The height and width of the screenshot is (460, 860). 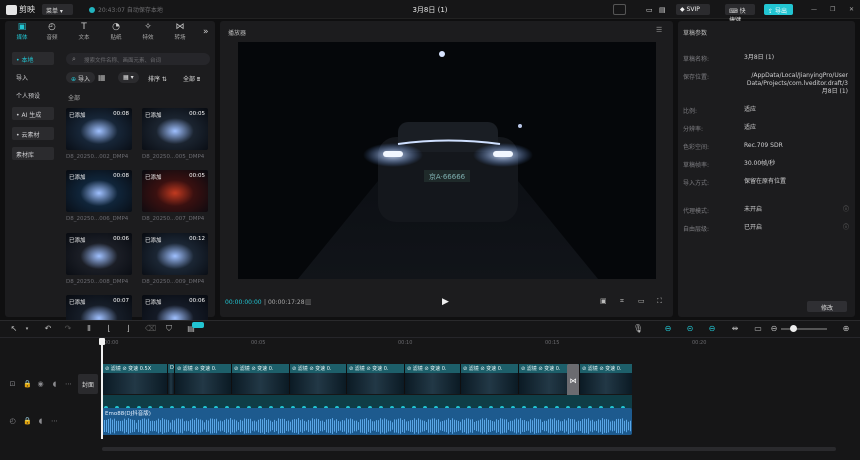 I want to click on preview-axis-icon: ⇹, so click(x=735, y=329).